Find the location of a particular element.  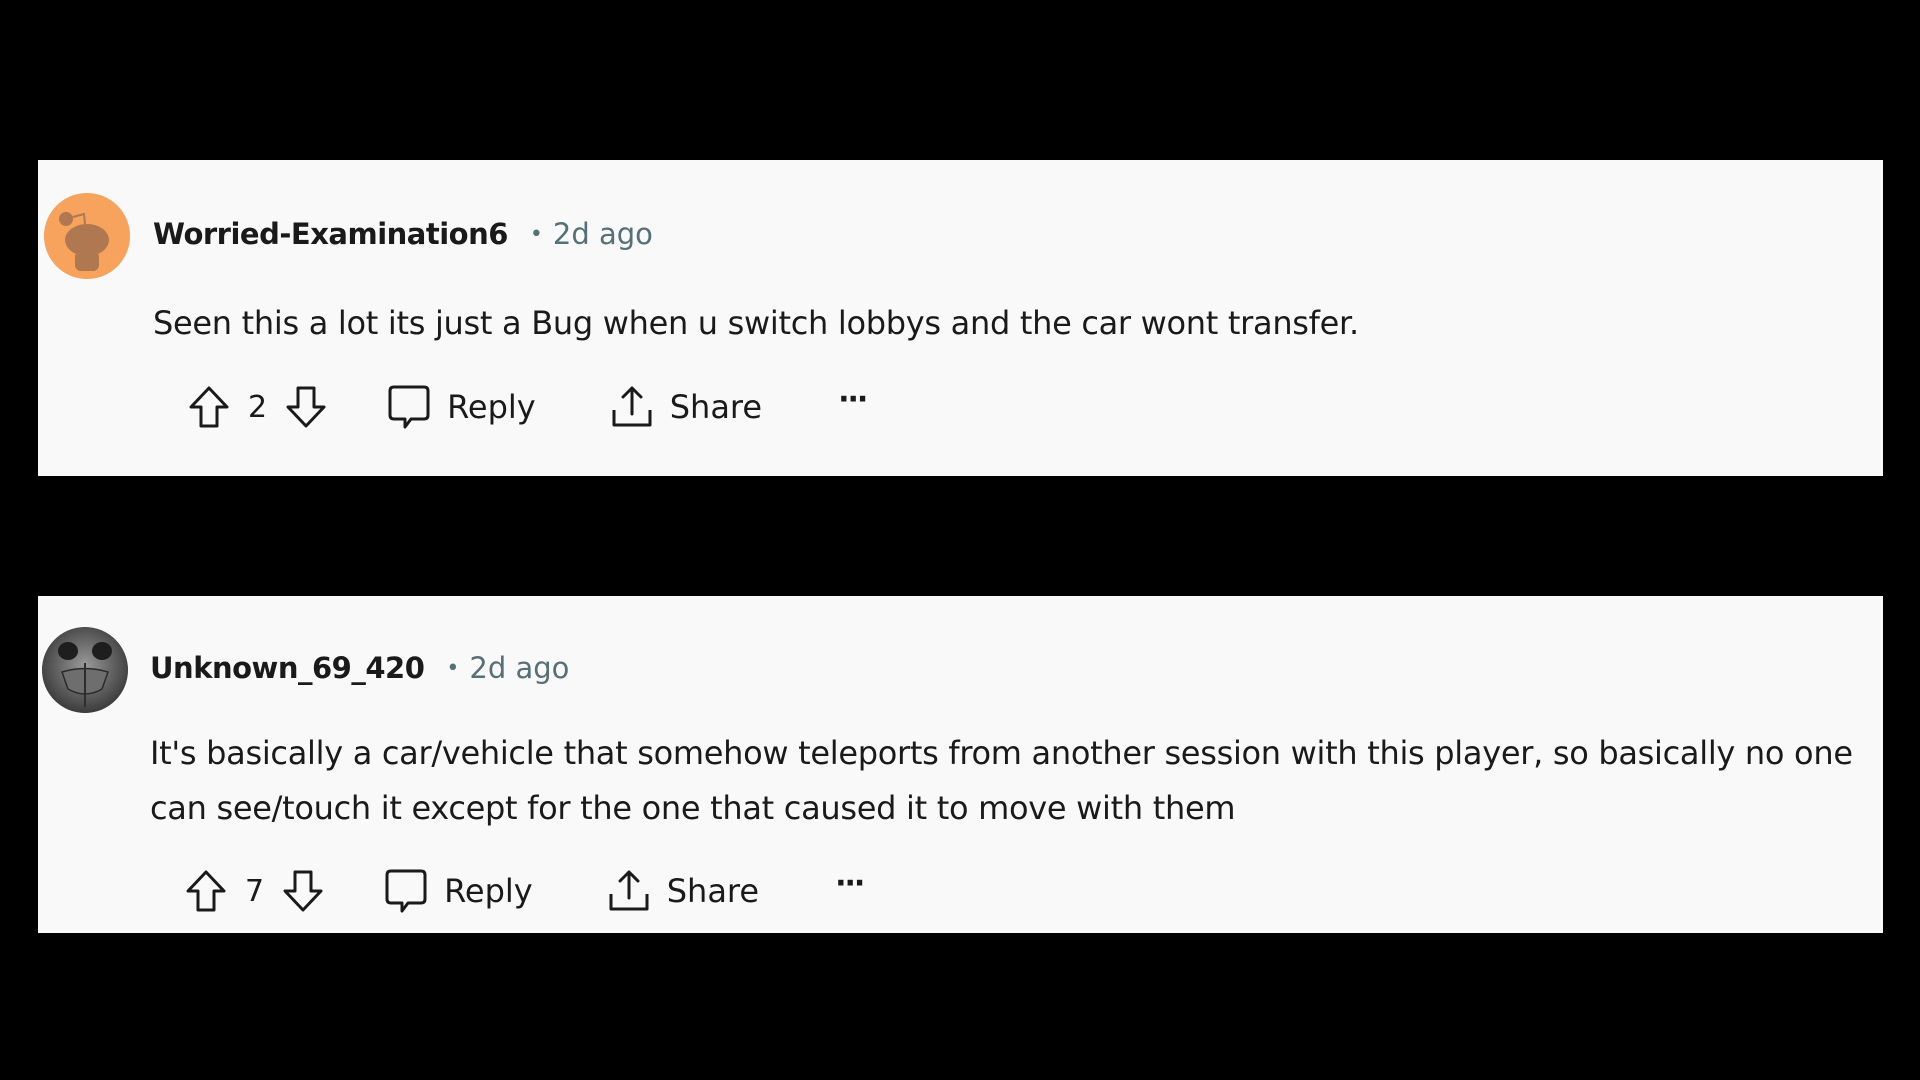

snoo-avatar-icon is located at coordinates (87, 236).